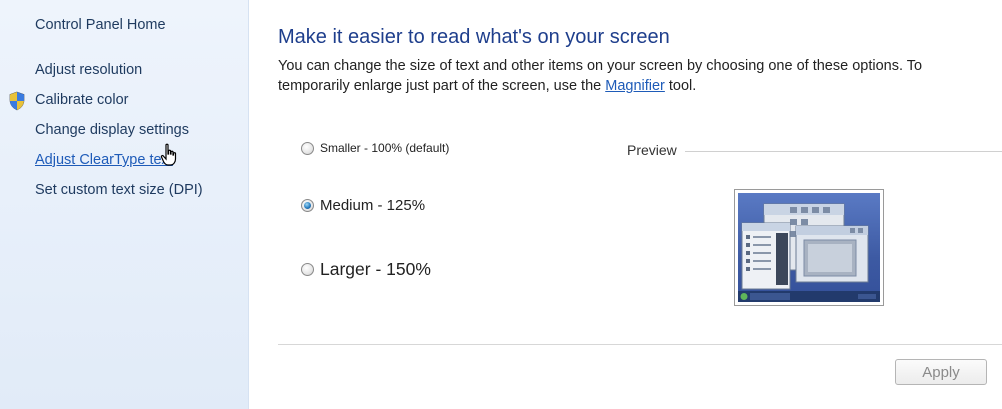 This screenshot has height=409, width=1002. I want to click on option-larger: Larger - 150%, so click(366, 269).